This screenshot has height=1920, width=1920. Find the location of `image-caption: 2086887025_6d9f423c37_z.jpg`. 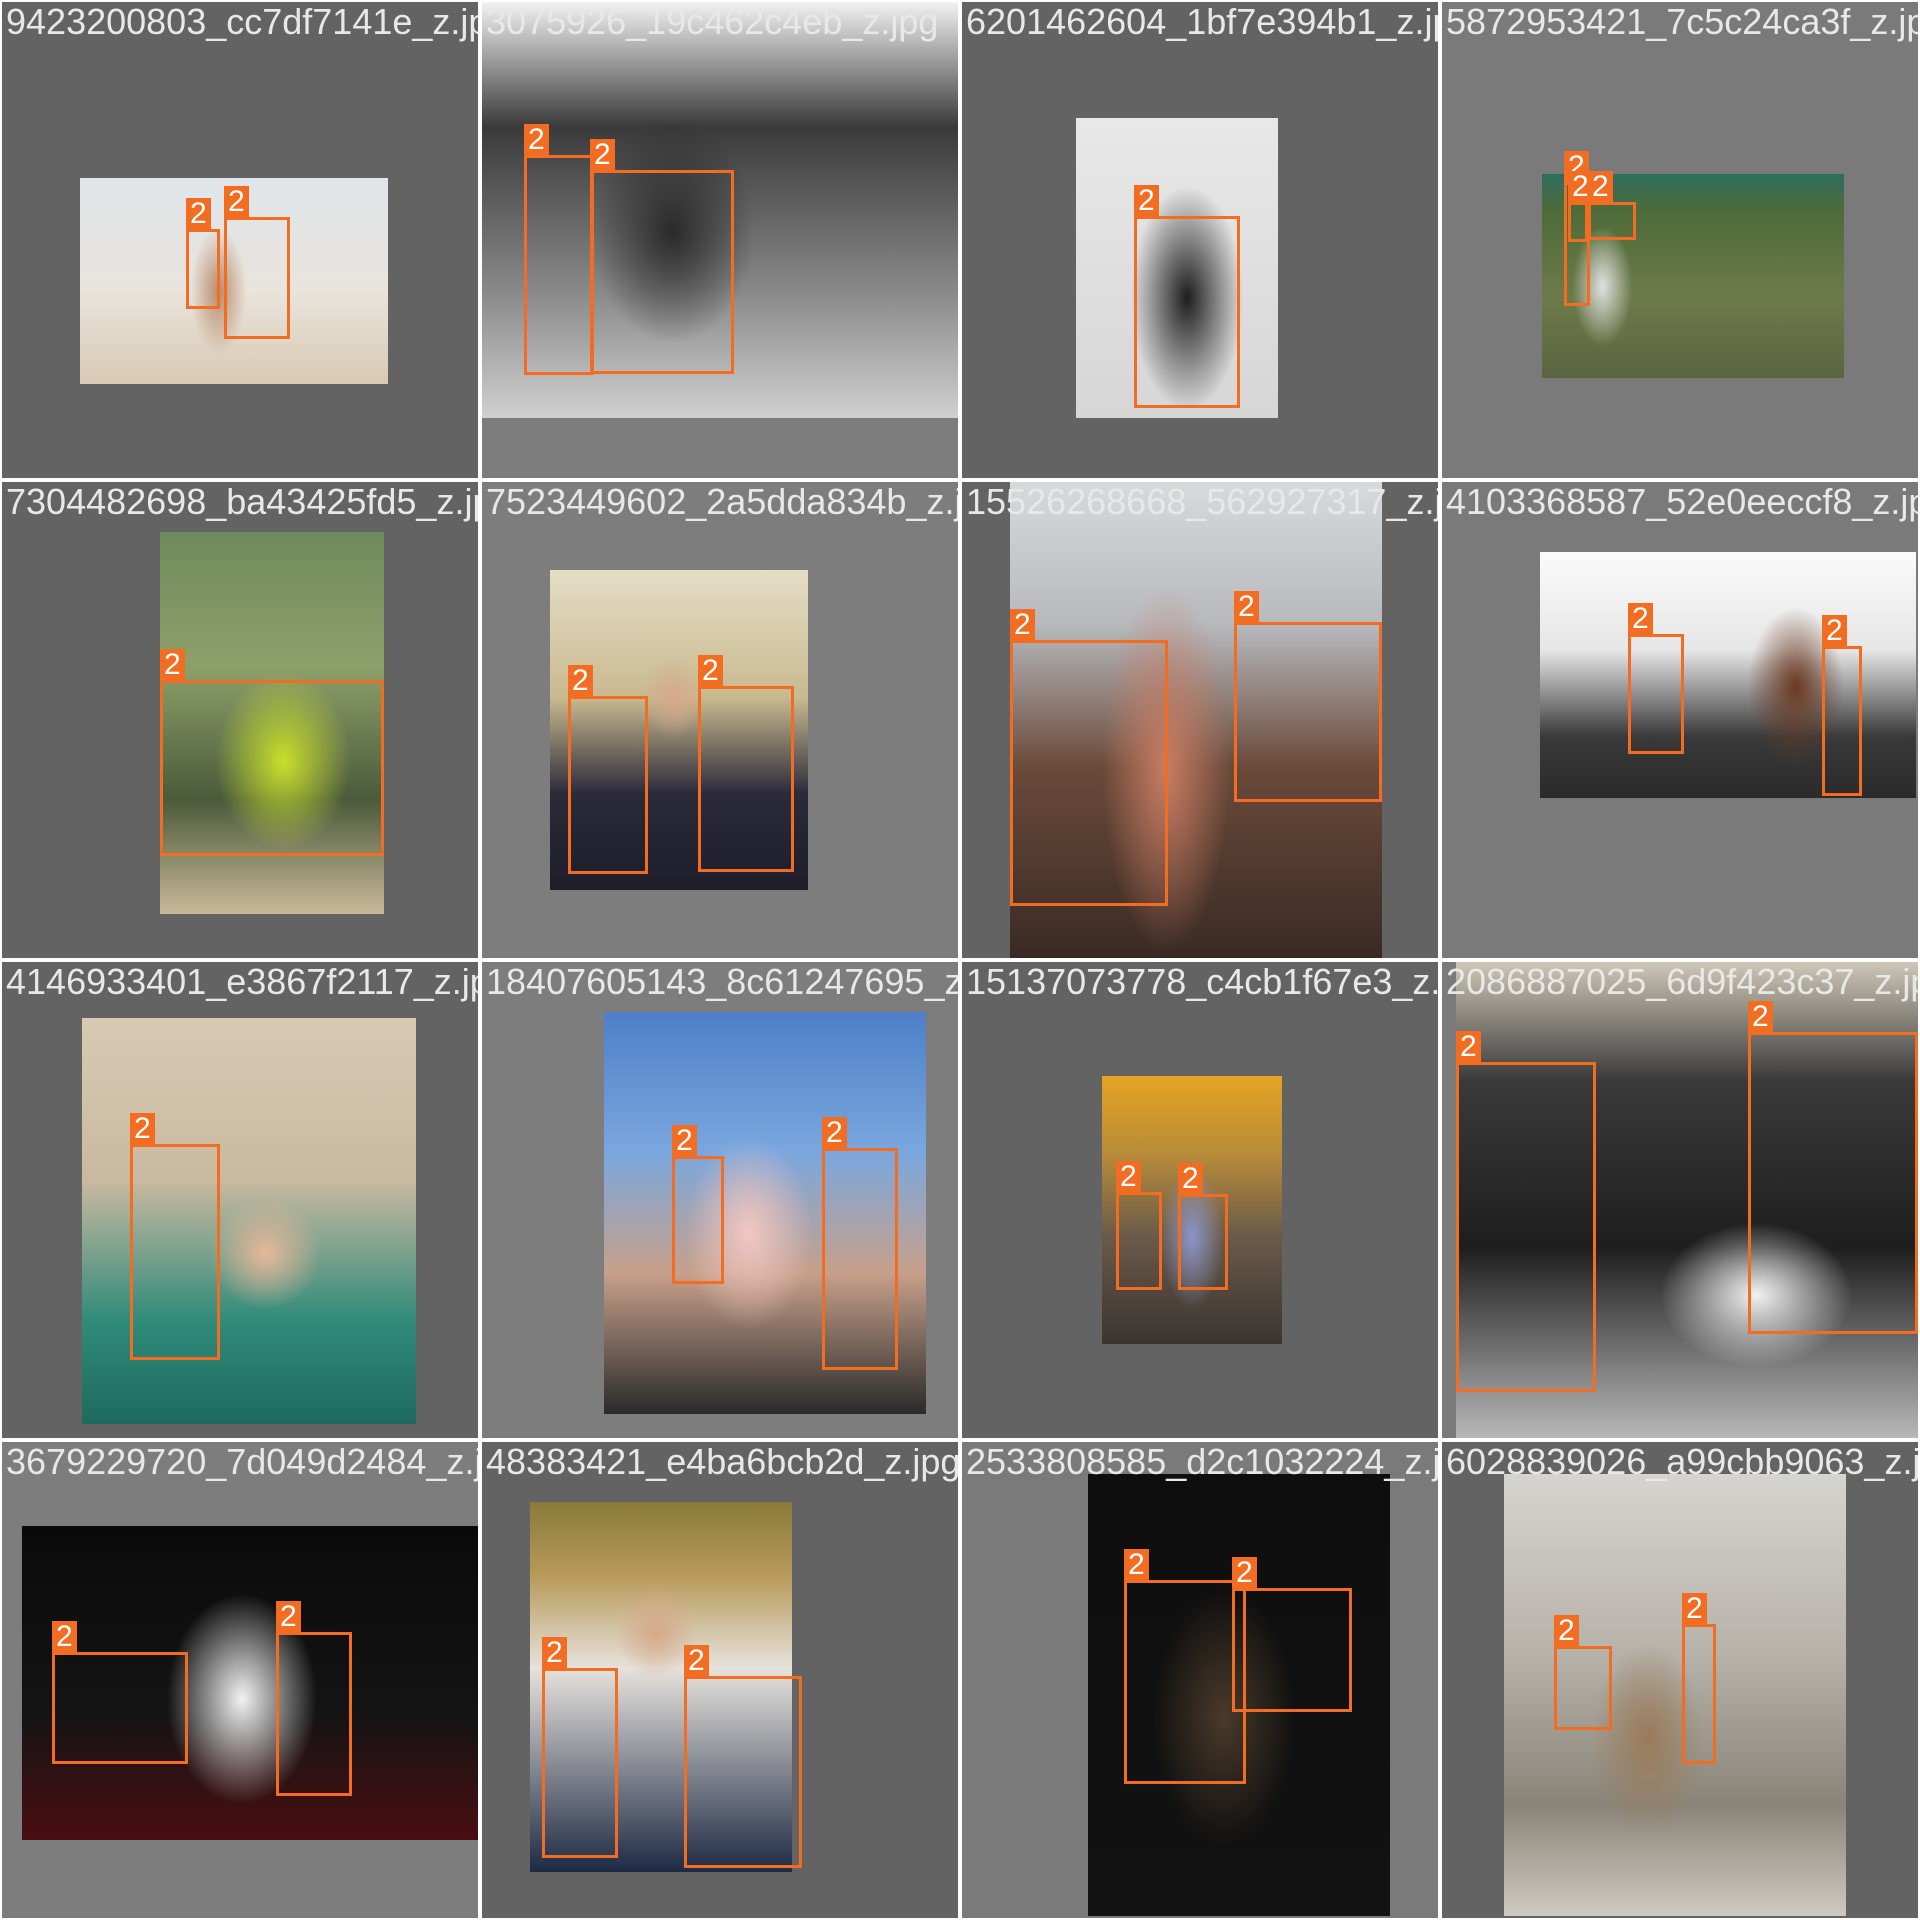

image-caption: 2086887025_6d9f423c37_z.jpg is located at coordinates (1682, 982).